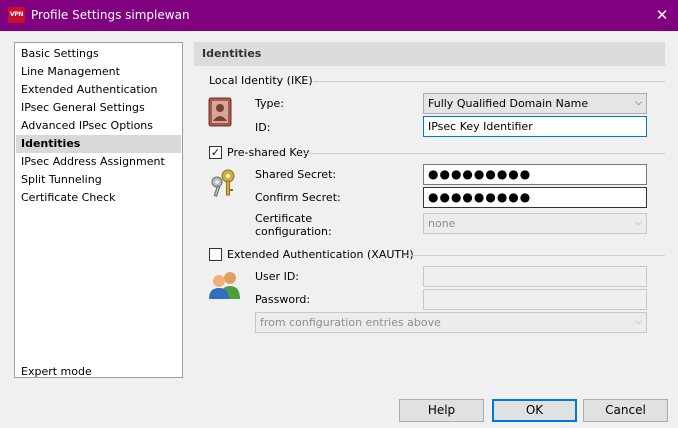 Image resolution: width=678 pixels, height=428 pixels. Describe the element at coordinates (534, 410) in the screenshot. I see `ok-button: OK` at that location.